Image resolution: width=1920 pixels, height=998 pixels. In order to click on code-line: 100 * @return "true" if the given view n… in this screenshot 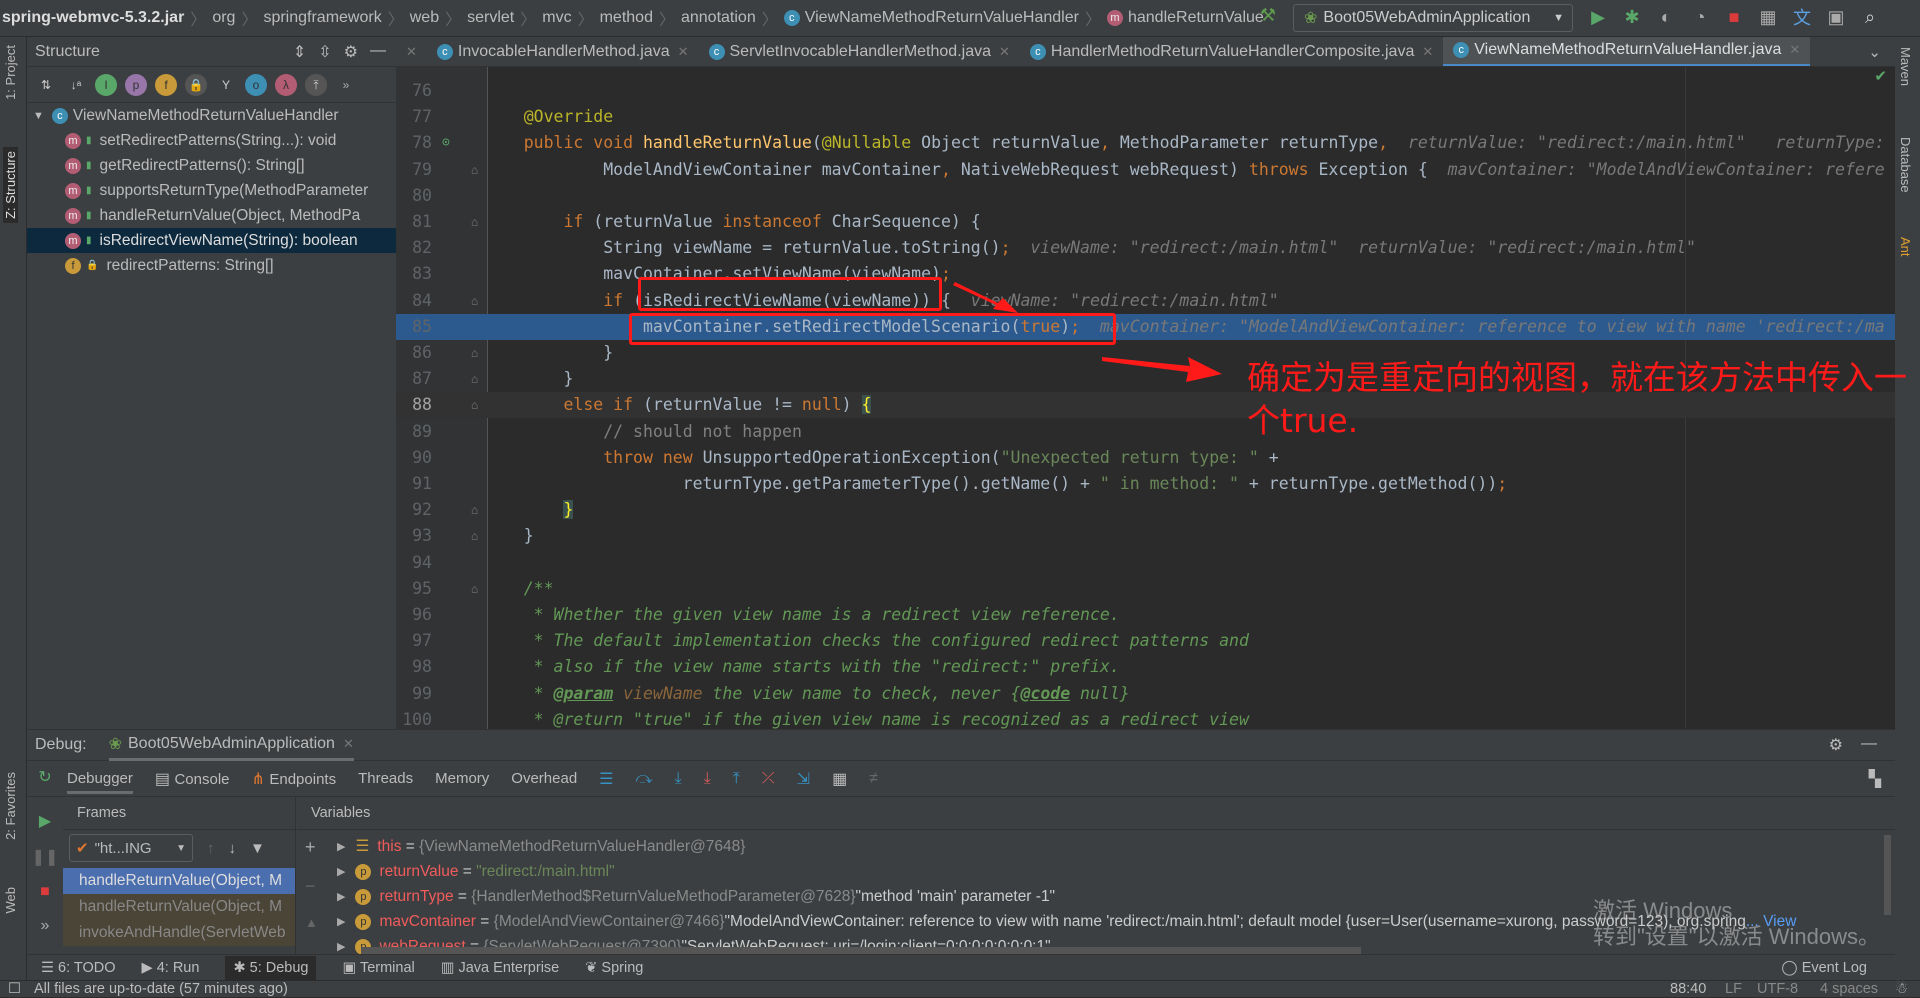, I will do `click(1145, 718)`.